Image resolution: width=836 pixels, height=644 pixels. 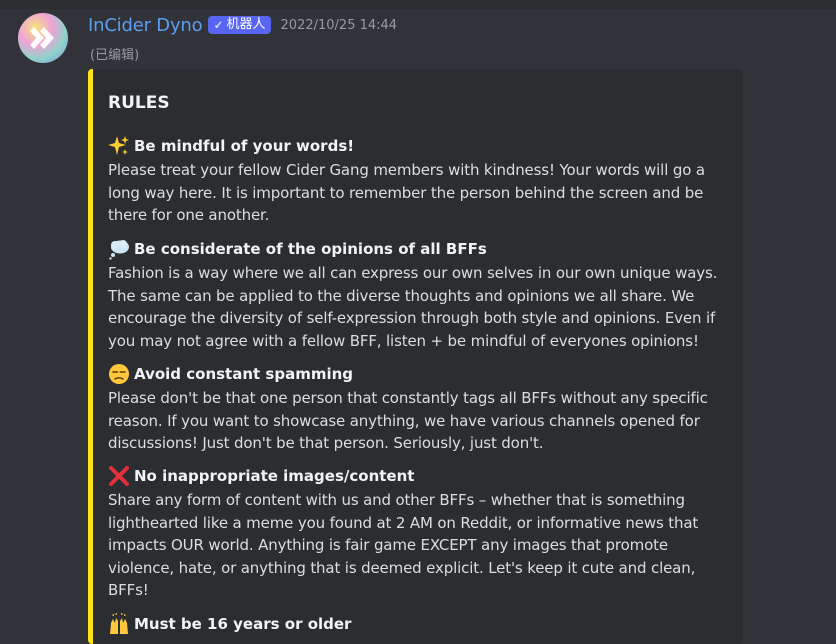 What do you see at coordinates (218, 25) in the screenshot?
I see `verified-check-icon: ✓` at bounding box center [218, 25].